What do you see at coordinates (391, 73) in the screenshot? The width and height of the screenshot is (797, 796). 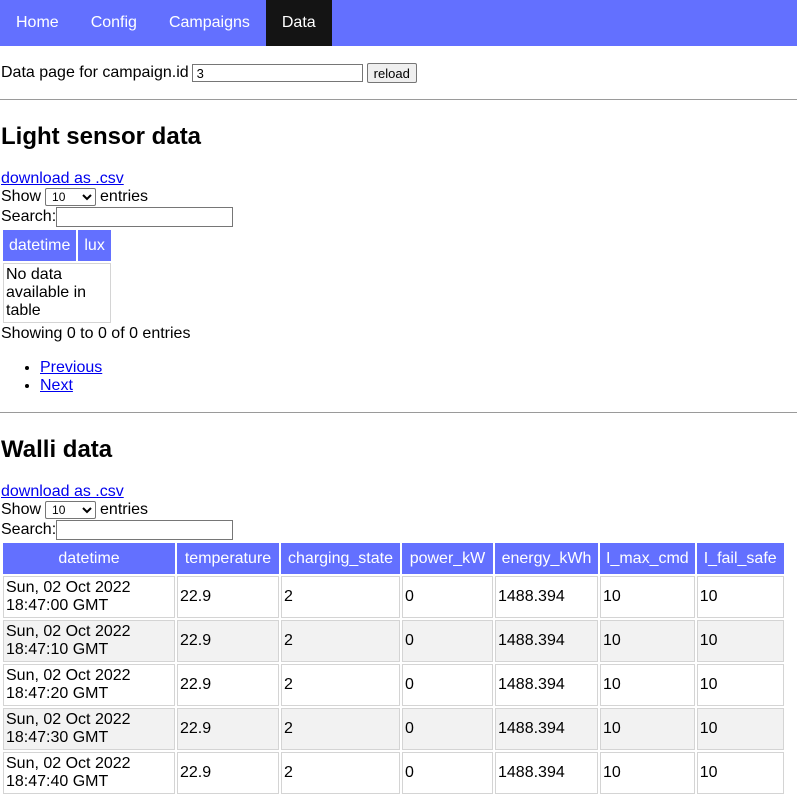 I see `reload-button: reload` at bounding box center [391, 73].